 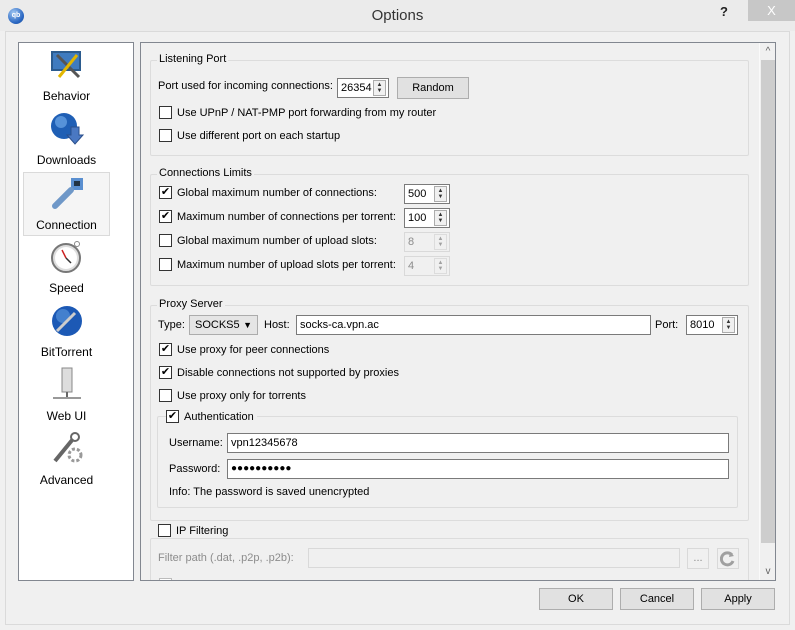 I want to click on proxy-torrents-only-checkbox, so click(x=165, y=395).